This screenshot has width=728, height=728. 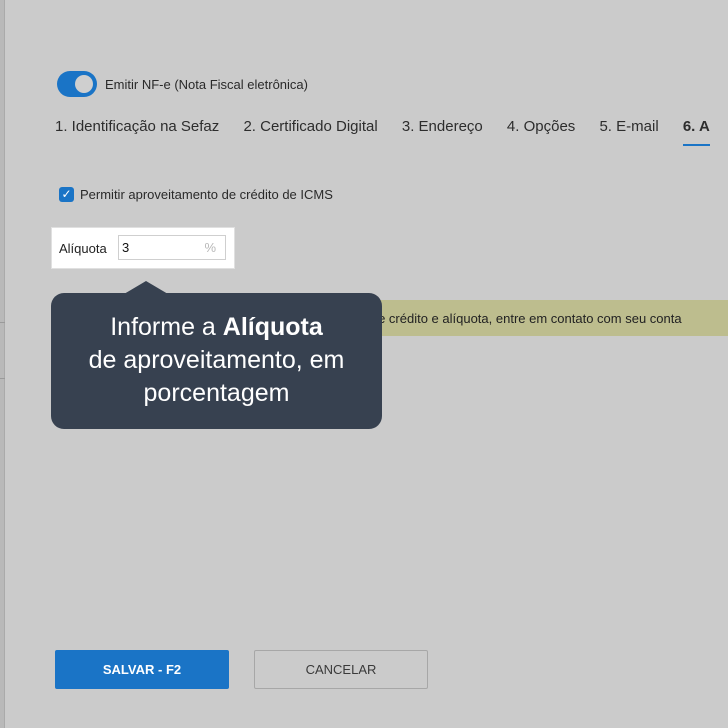 I want to click on check-icon: ✓, so click(x=66, y=194).